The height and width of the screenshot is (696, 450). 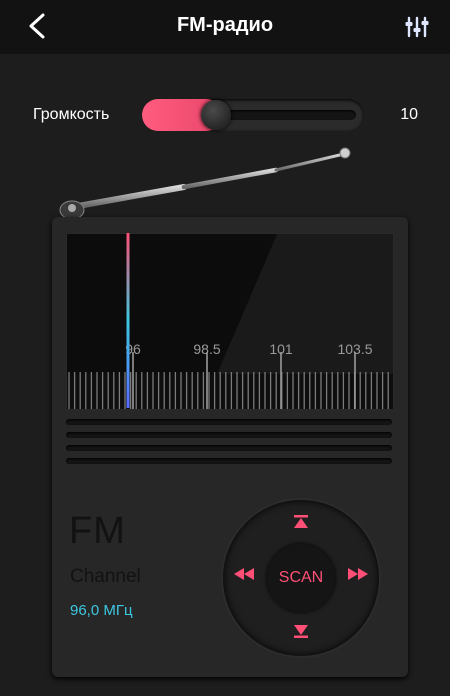 What do you see at coordinates (244, 574) in the screenshot?
I see `fast-rewind-icon` at bounding box center [244, 574].